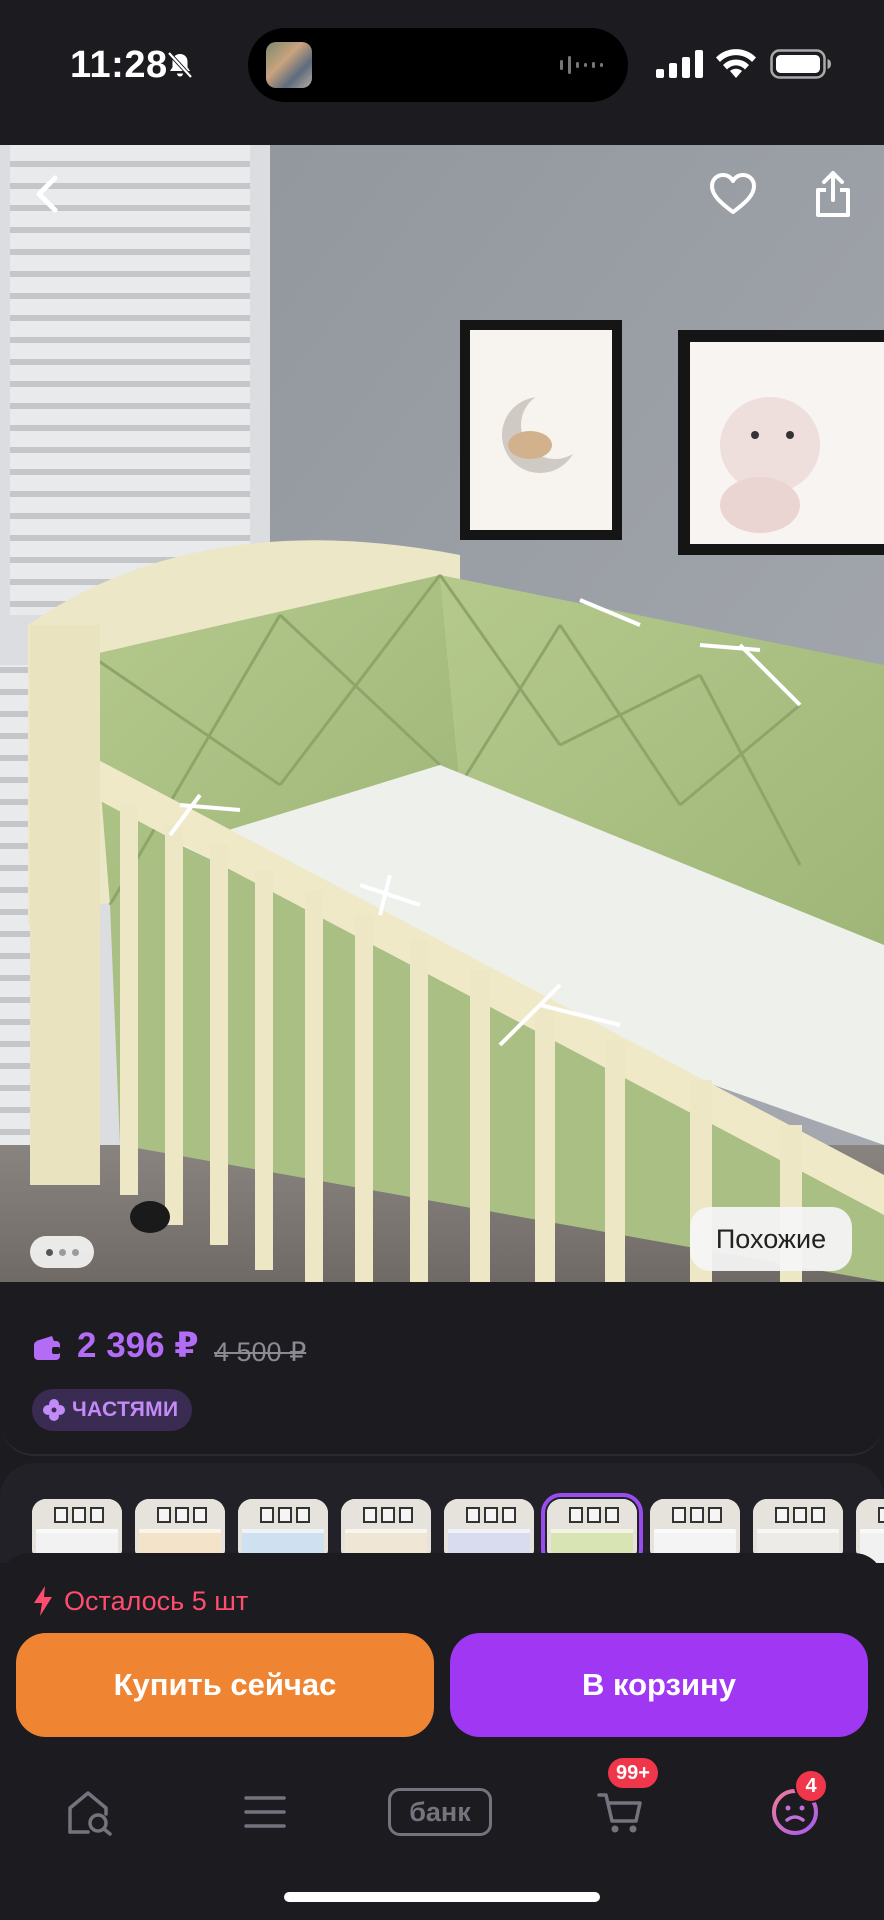 The width and height of the screenshot is (884, 1920). I want to click on gallery-pagination, so click(62, 1252).